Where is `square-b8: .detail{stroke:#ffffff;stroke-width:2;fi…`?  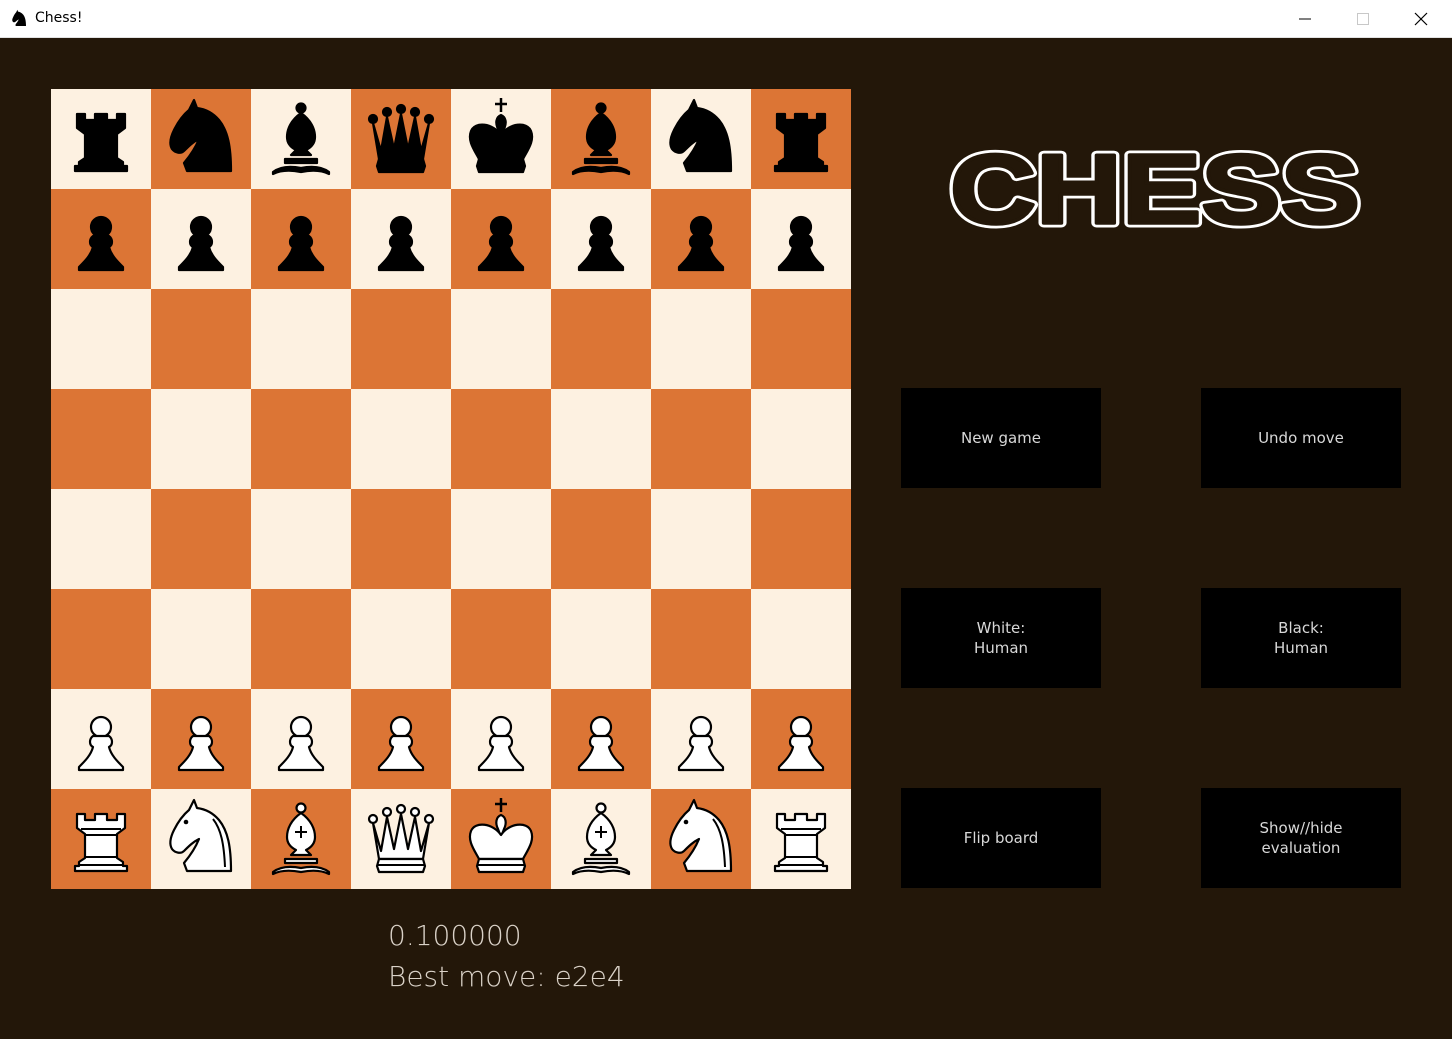
square-b8: .detail{stroke:#ffffff;stroke-width:2;fi… is located at coordinates (201, 139).